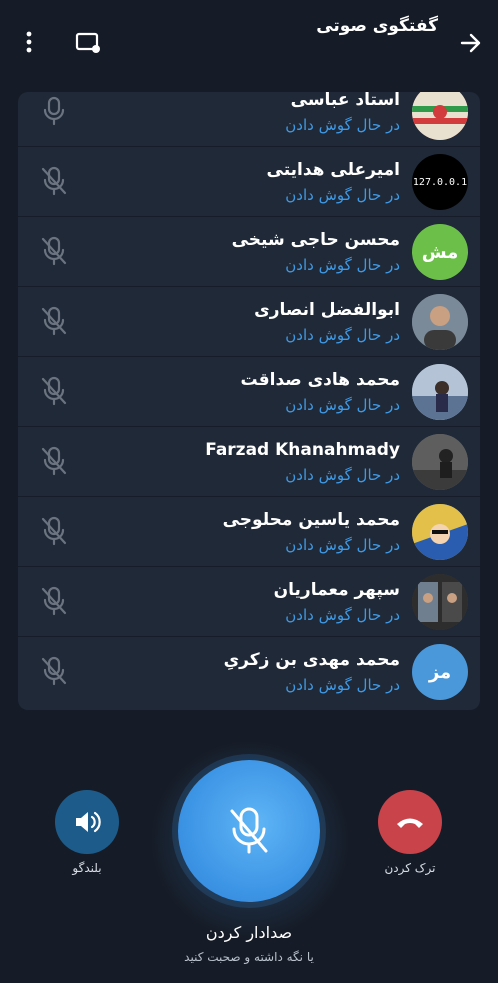  Describe the element at coordinates (54, 111) in the screenshot. I see `microphone-icon` at that location.